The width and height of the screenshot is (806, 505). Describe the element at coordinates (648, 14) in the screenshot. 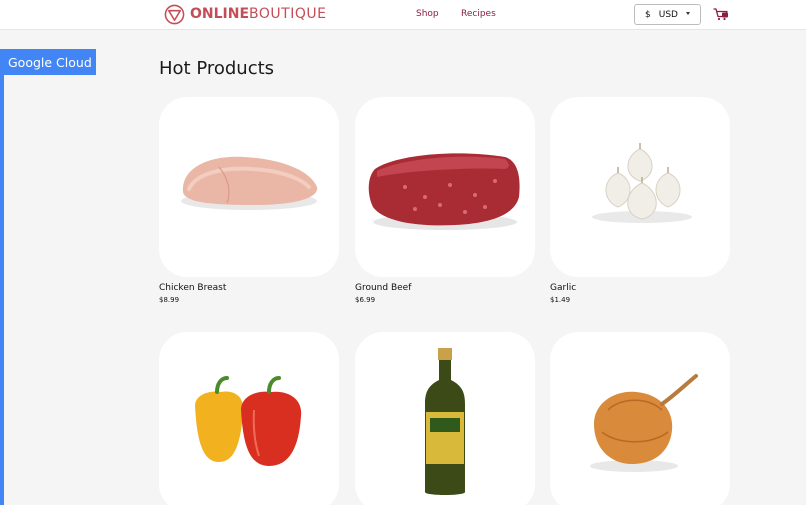

I see `currency-symbol: $` at that location.